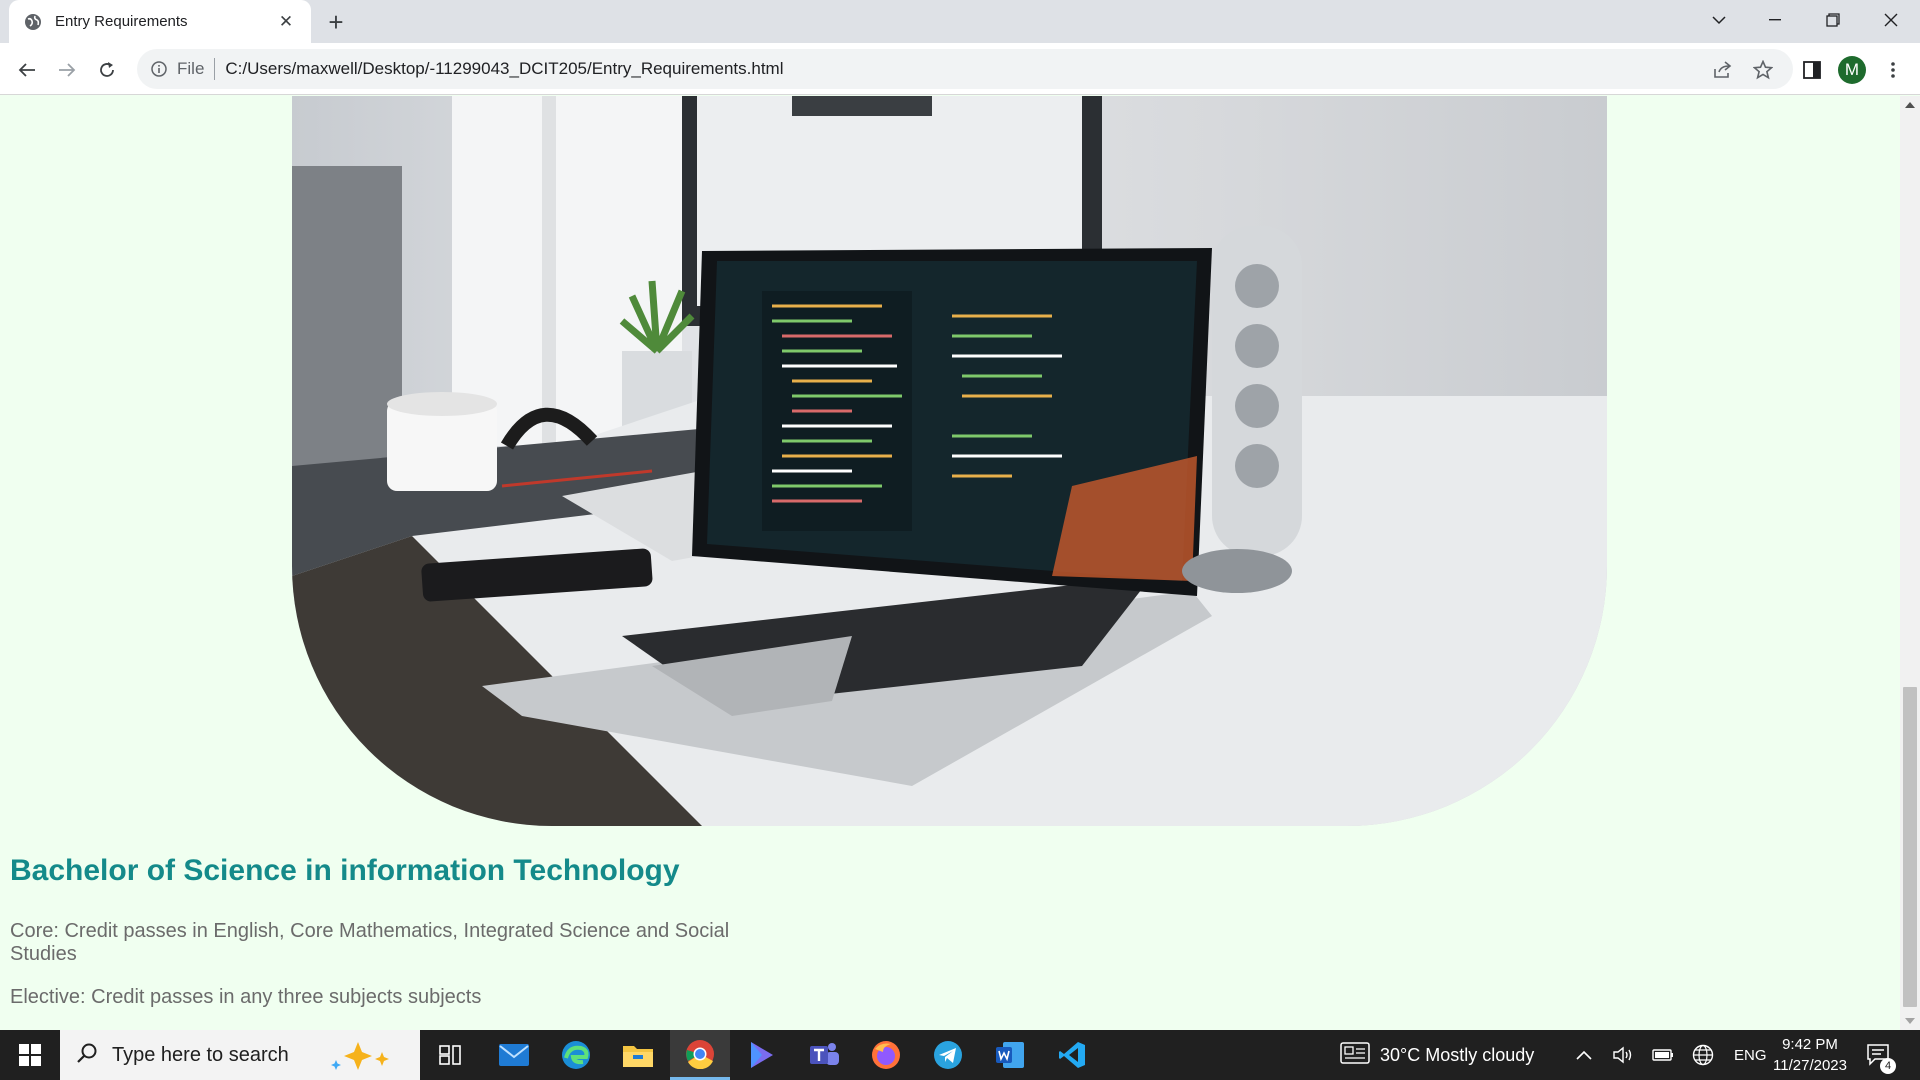 The image size is (1920, 1080). I want to click on minimize-button, so click(1775, 20).